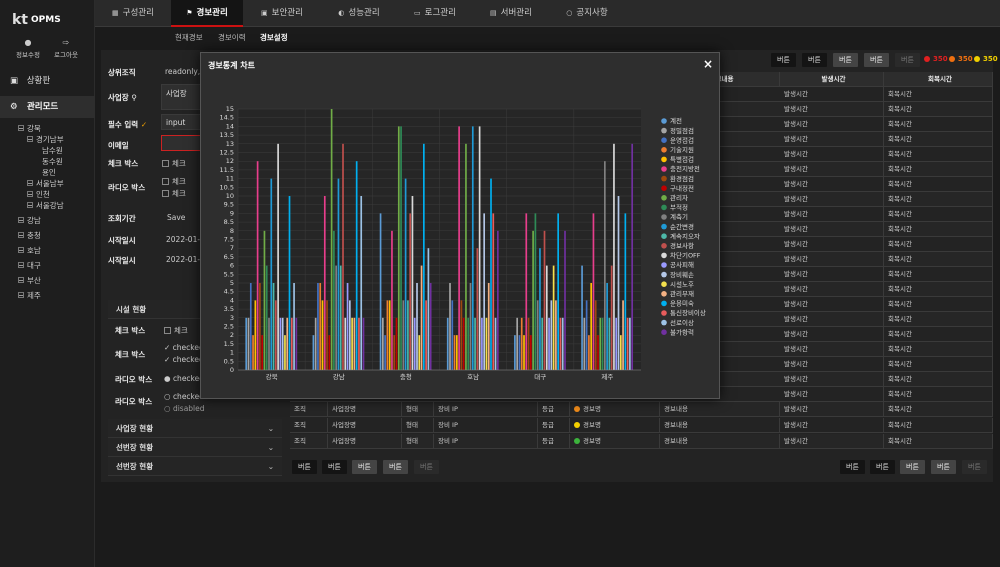 Image resolution: width=1000 pixels, height=567 pixels. I want to click on facility-radio: ● checked, so click(184, 378).